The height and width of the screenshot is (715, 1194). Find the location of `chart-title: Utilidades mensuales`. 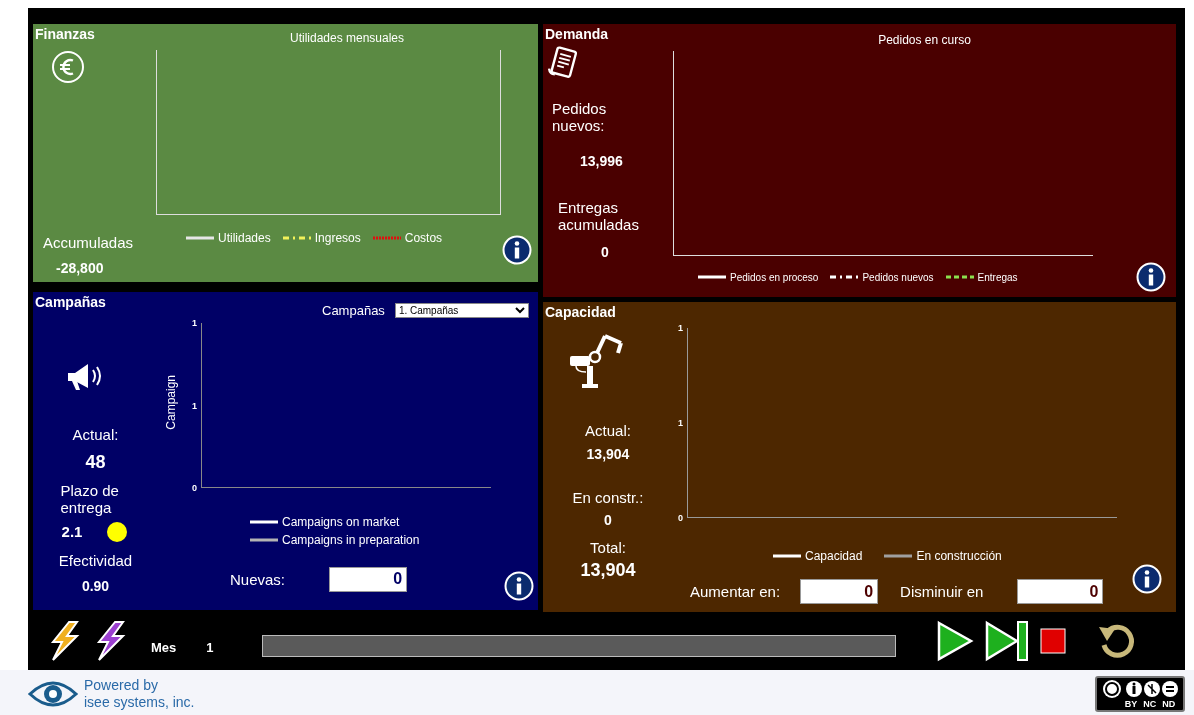

chart-title: Utilidades mensuales is located at coordinates (347, 38).